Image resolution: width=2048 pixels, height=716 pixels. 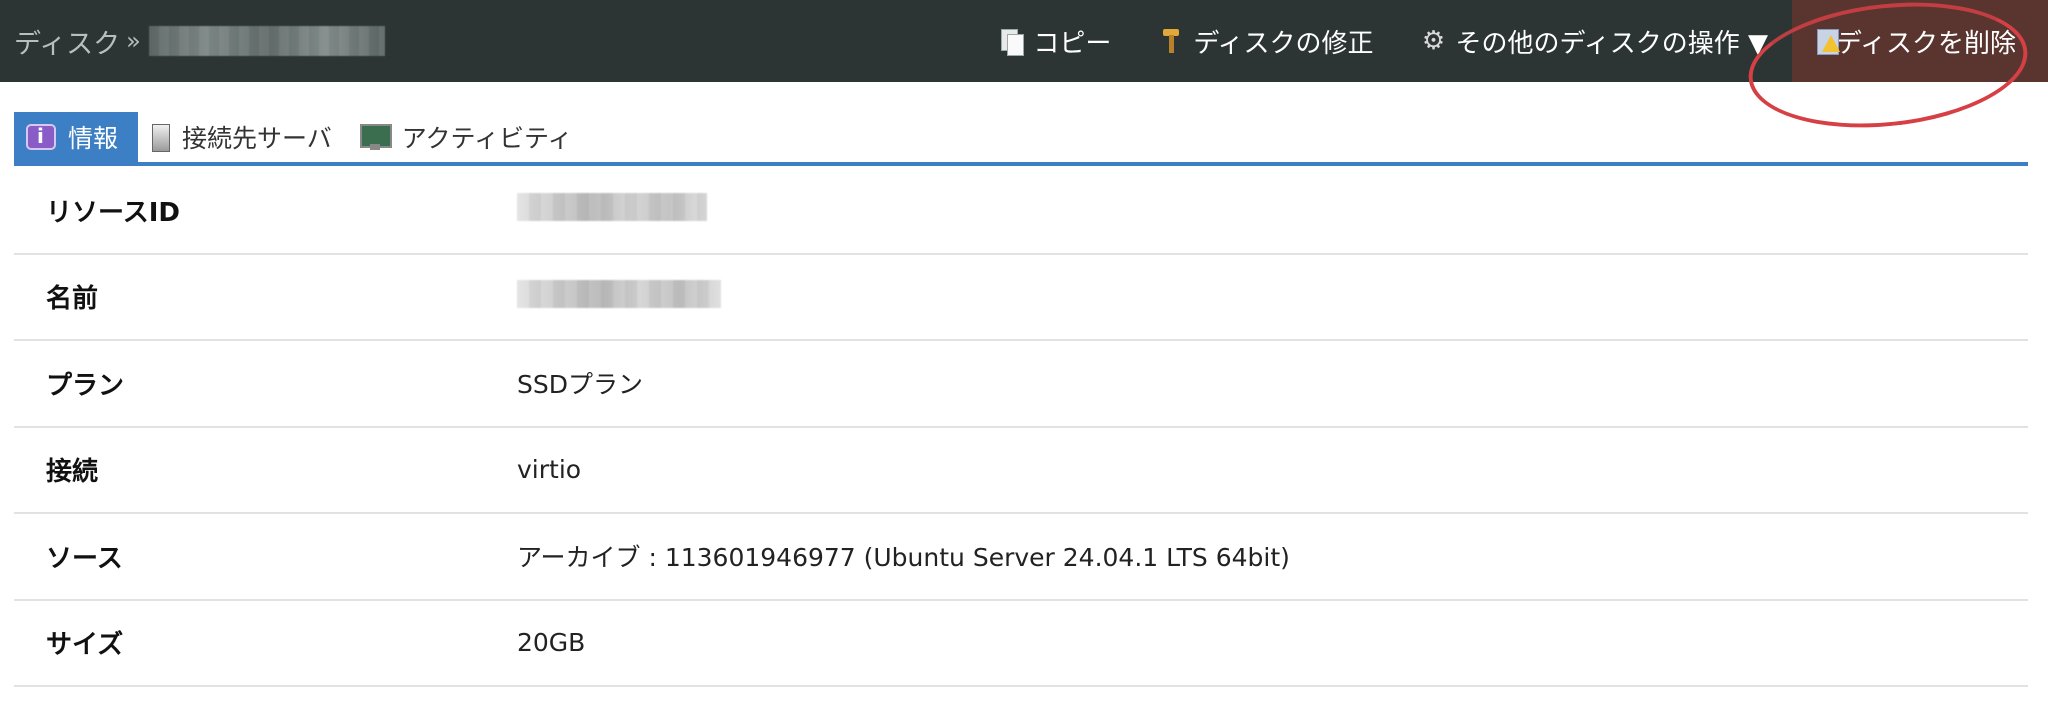 I want to click on copy-icon, so click(x=1011, y=41).